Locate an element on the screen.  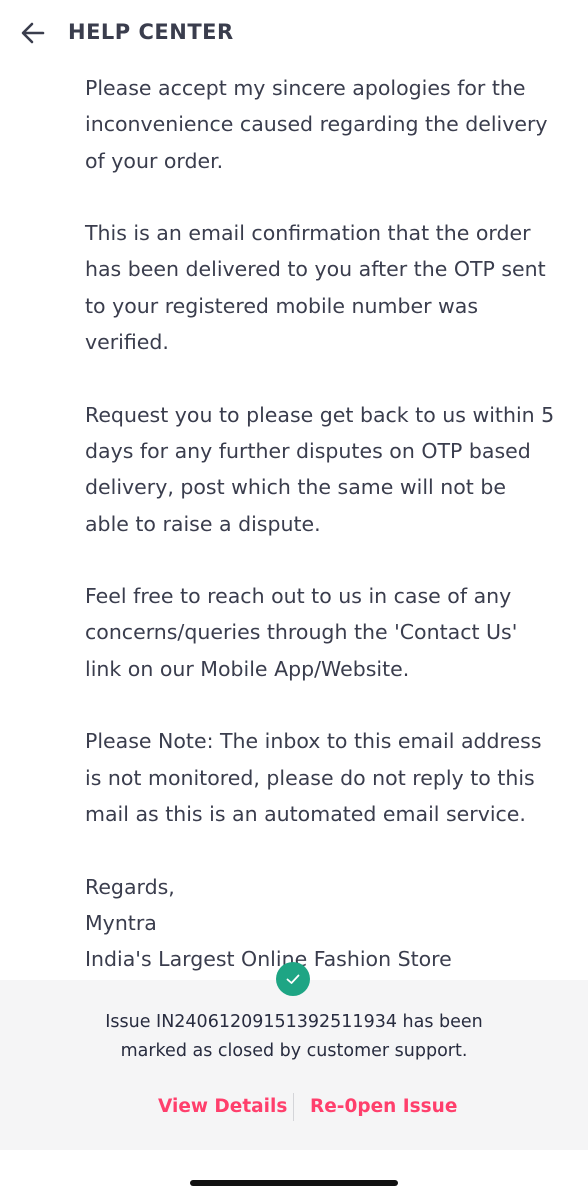
signature-tagline: India's Largest Online Fashion Store is located at coordinates (268, 959).